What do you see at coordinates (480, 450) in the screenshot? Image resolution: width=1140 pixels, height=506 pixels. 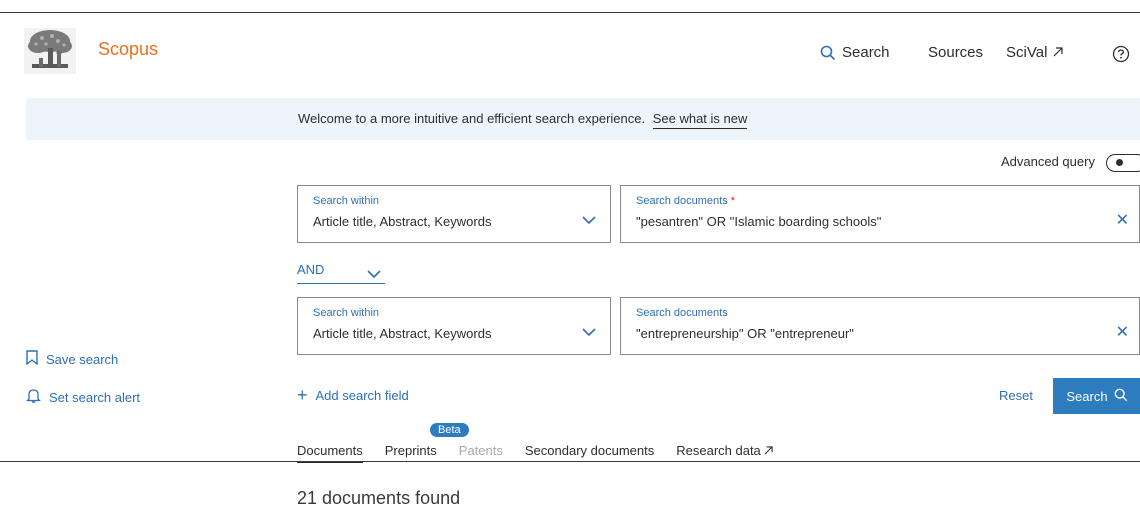 I see `tab-patents: Patents` at bounding box center [480, 450].